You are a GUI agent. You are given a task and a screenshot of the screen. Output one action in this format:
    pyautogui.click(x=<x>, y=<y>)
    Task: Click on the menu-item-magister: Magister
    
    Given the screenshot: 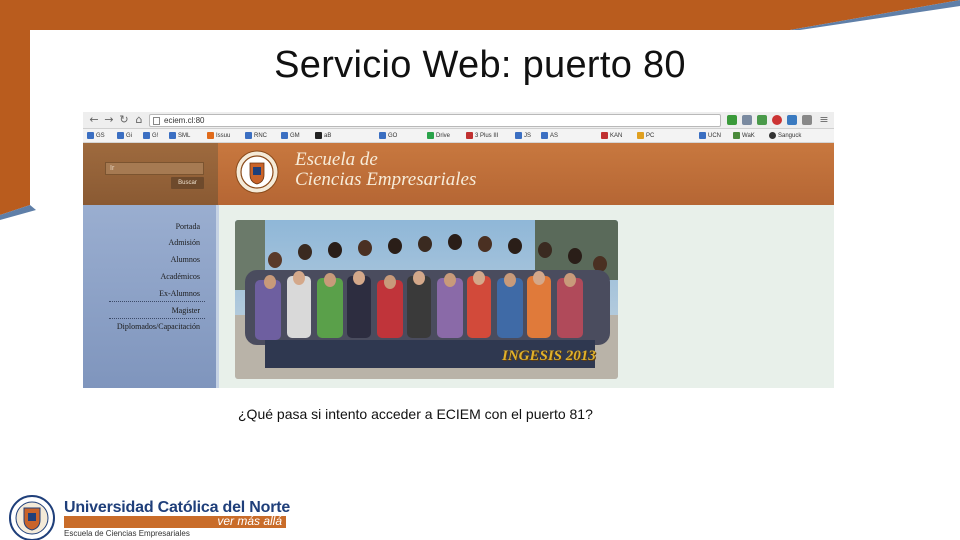 What is the action you would take?
    pyautogui.click(x=186, y=310)
    